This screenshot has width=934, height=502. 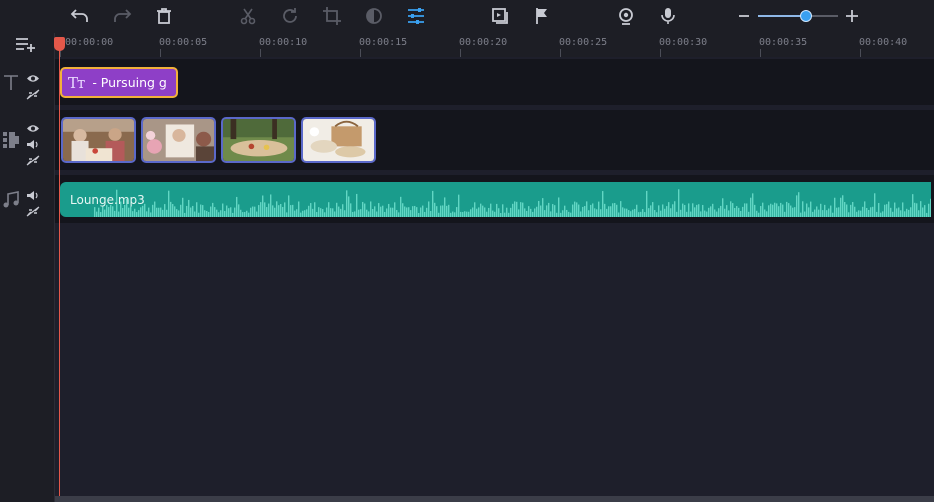 I want to click on title-clip: Tᴛ - Pursuing g, so click(x=119, y=82).